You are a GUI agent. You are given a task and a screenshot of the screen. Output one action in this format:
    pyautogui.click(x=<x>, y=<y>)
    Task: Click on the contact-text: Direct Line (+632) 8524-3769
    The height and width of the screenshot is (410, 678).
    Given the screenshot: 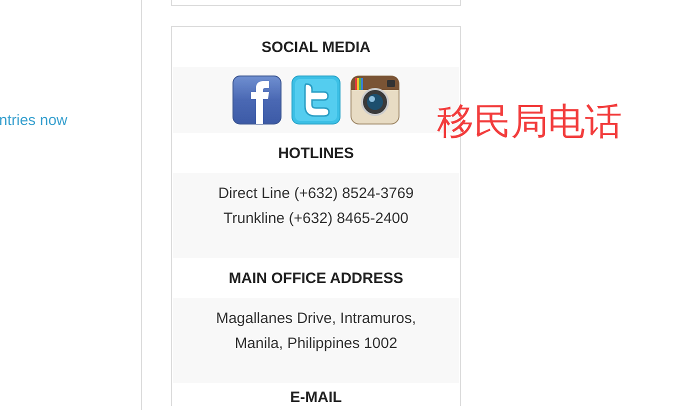 What is the action you would take?
    pyautogui.click(x=316, y=194)
    